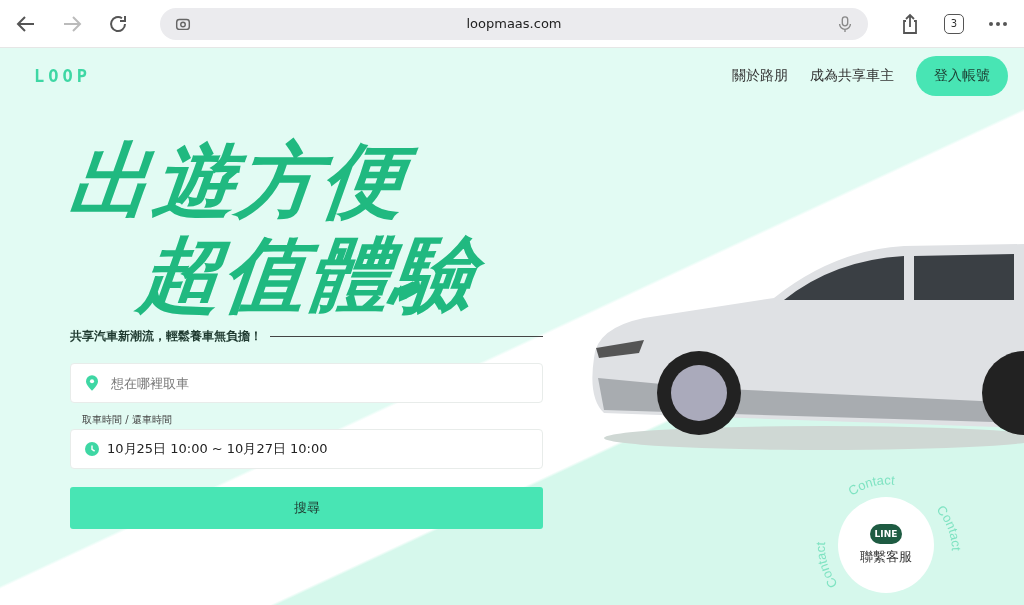 The width and height of the screenshot is (1024, 605). What do you see at coordinates (306, 275) in the screenshot?
I see `headline: 超值體驗` at bounding box center [306, 275].